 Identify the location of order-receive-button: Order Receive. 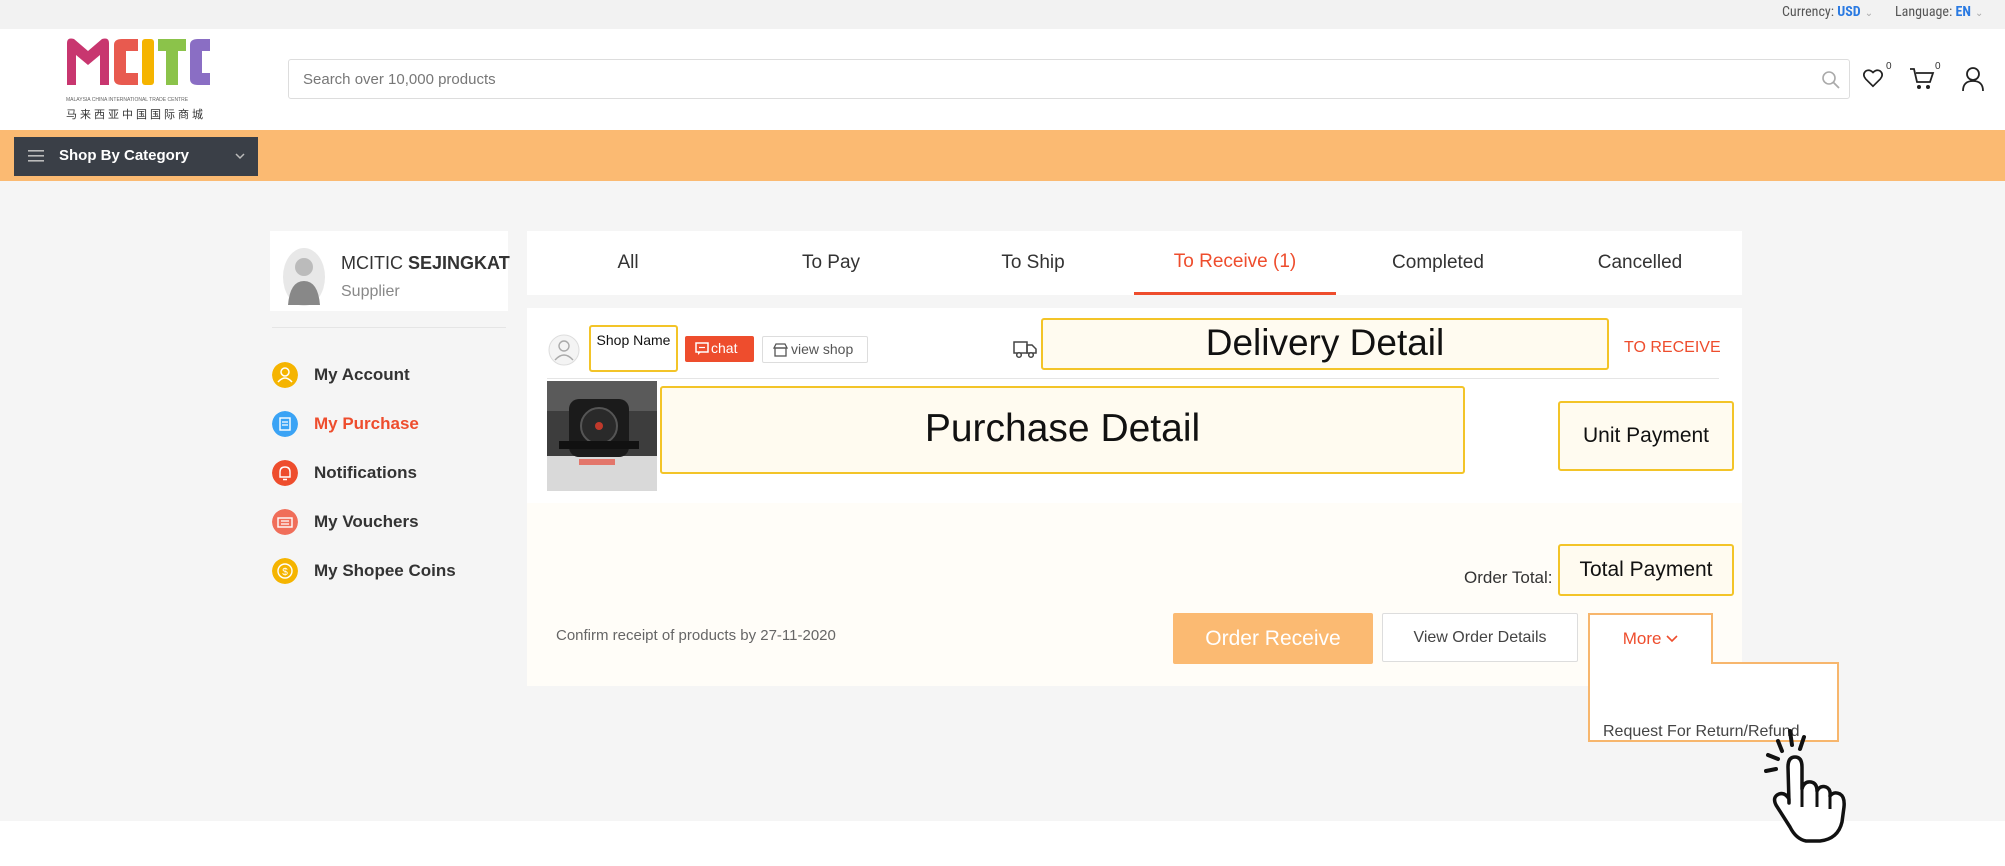
(1273, 638).